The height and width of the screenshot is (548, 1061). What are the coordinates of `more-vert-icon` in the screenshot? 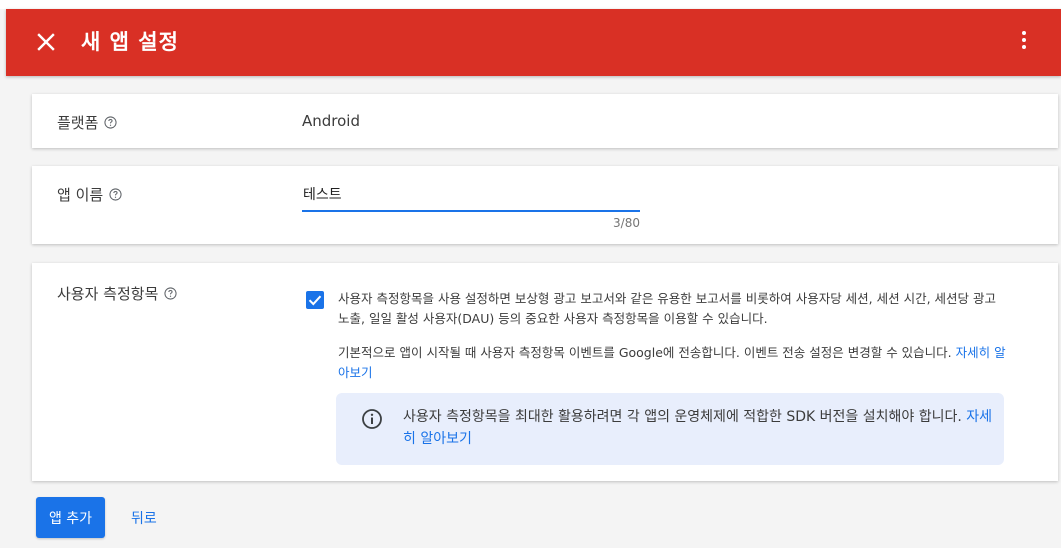 It's located at (1024, 43).